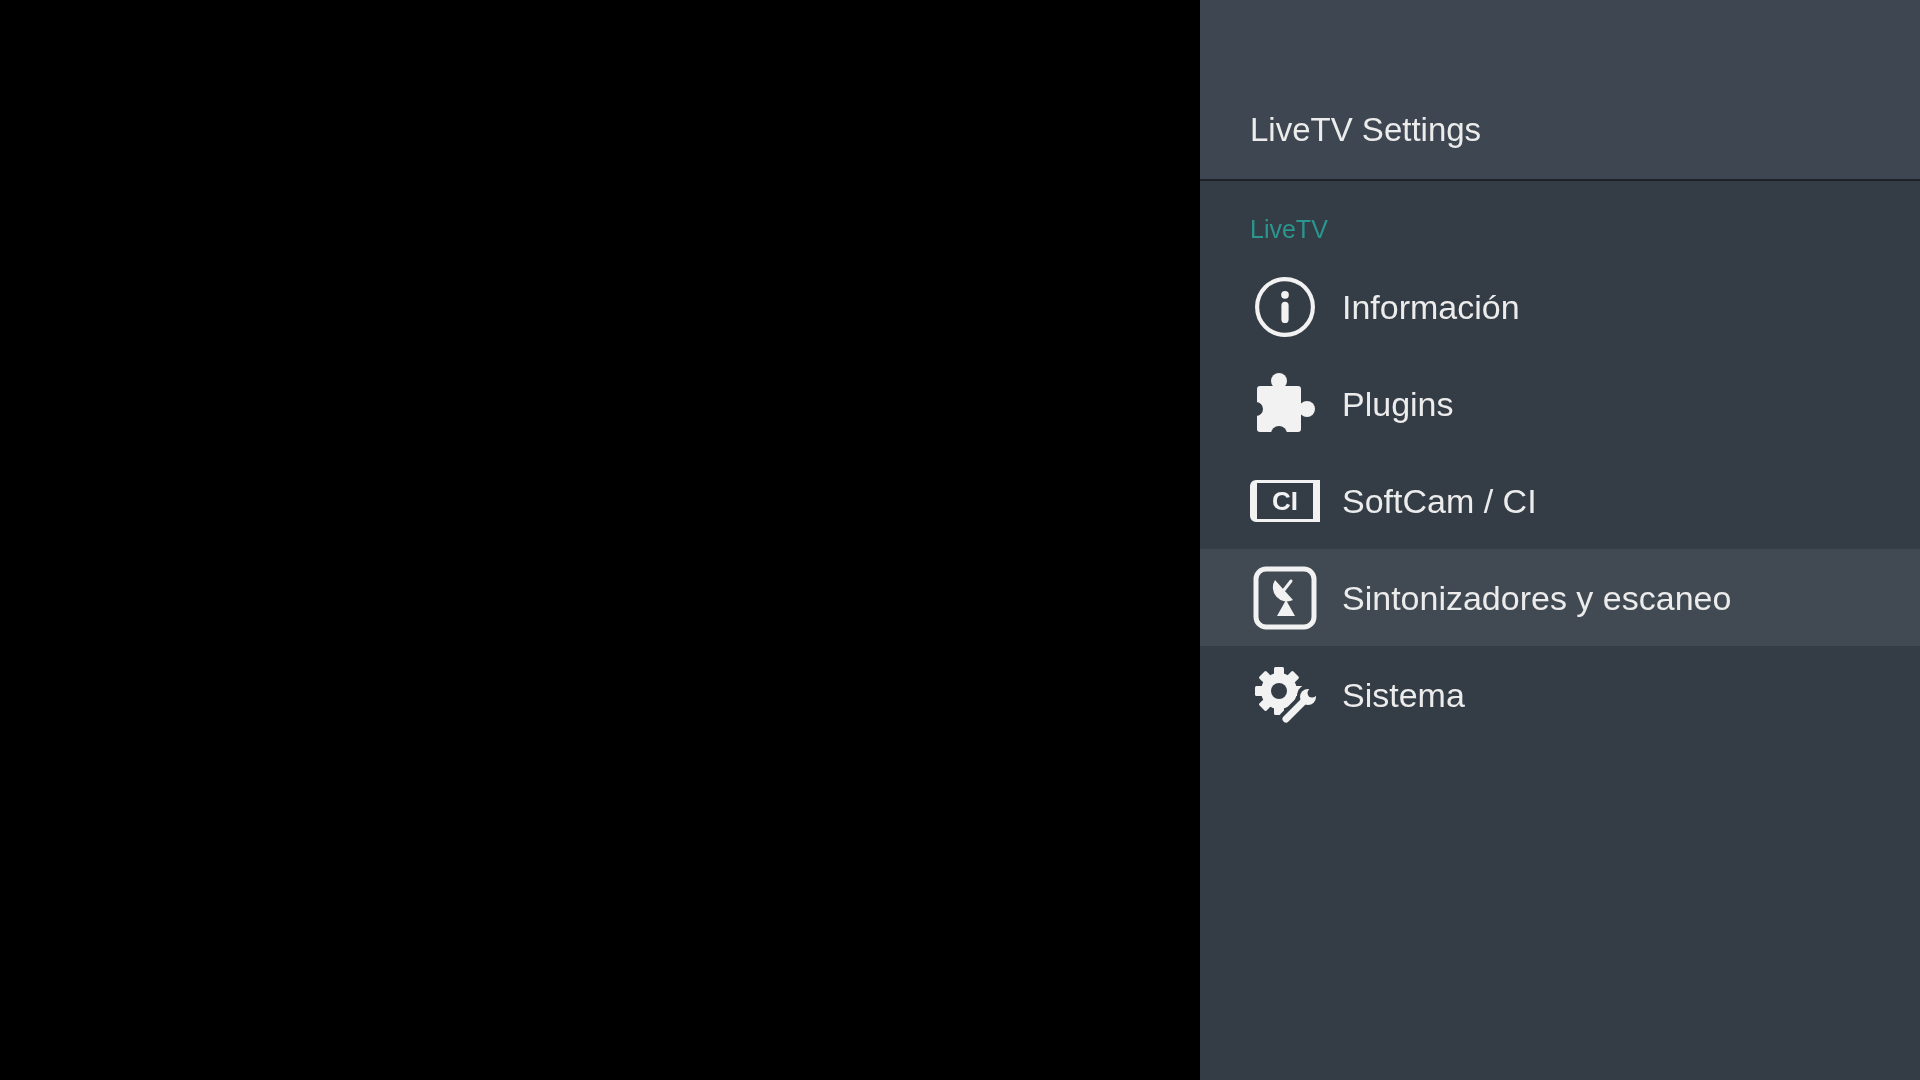 This screenshot has width=1920, height=1080. Describe the element at coordinates (1560, 306) in the screenshot. I see `menu-item: Información` at that location.